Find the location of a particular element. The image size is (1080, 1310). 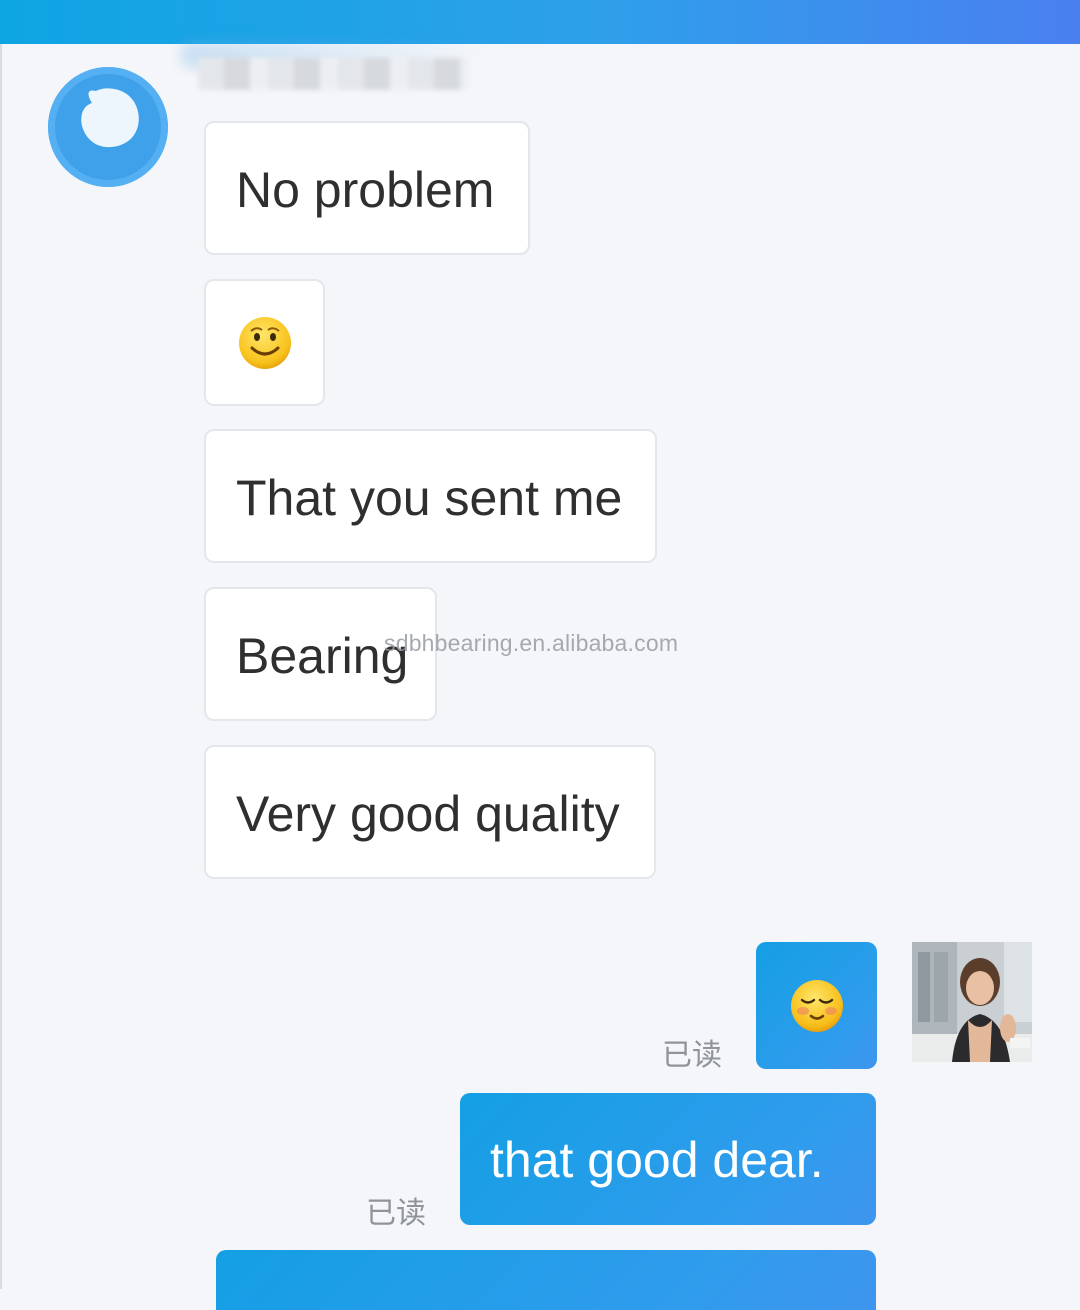

smiling-face-icon is located at coordinates (264, 342).